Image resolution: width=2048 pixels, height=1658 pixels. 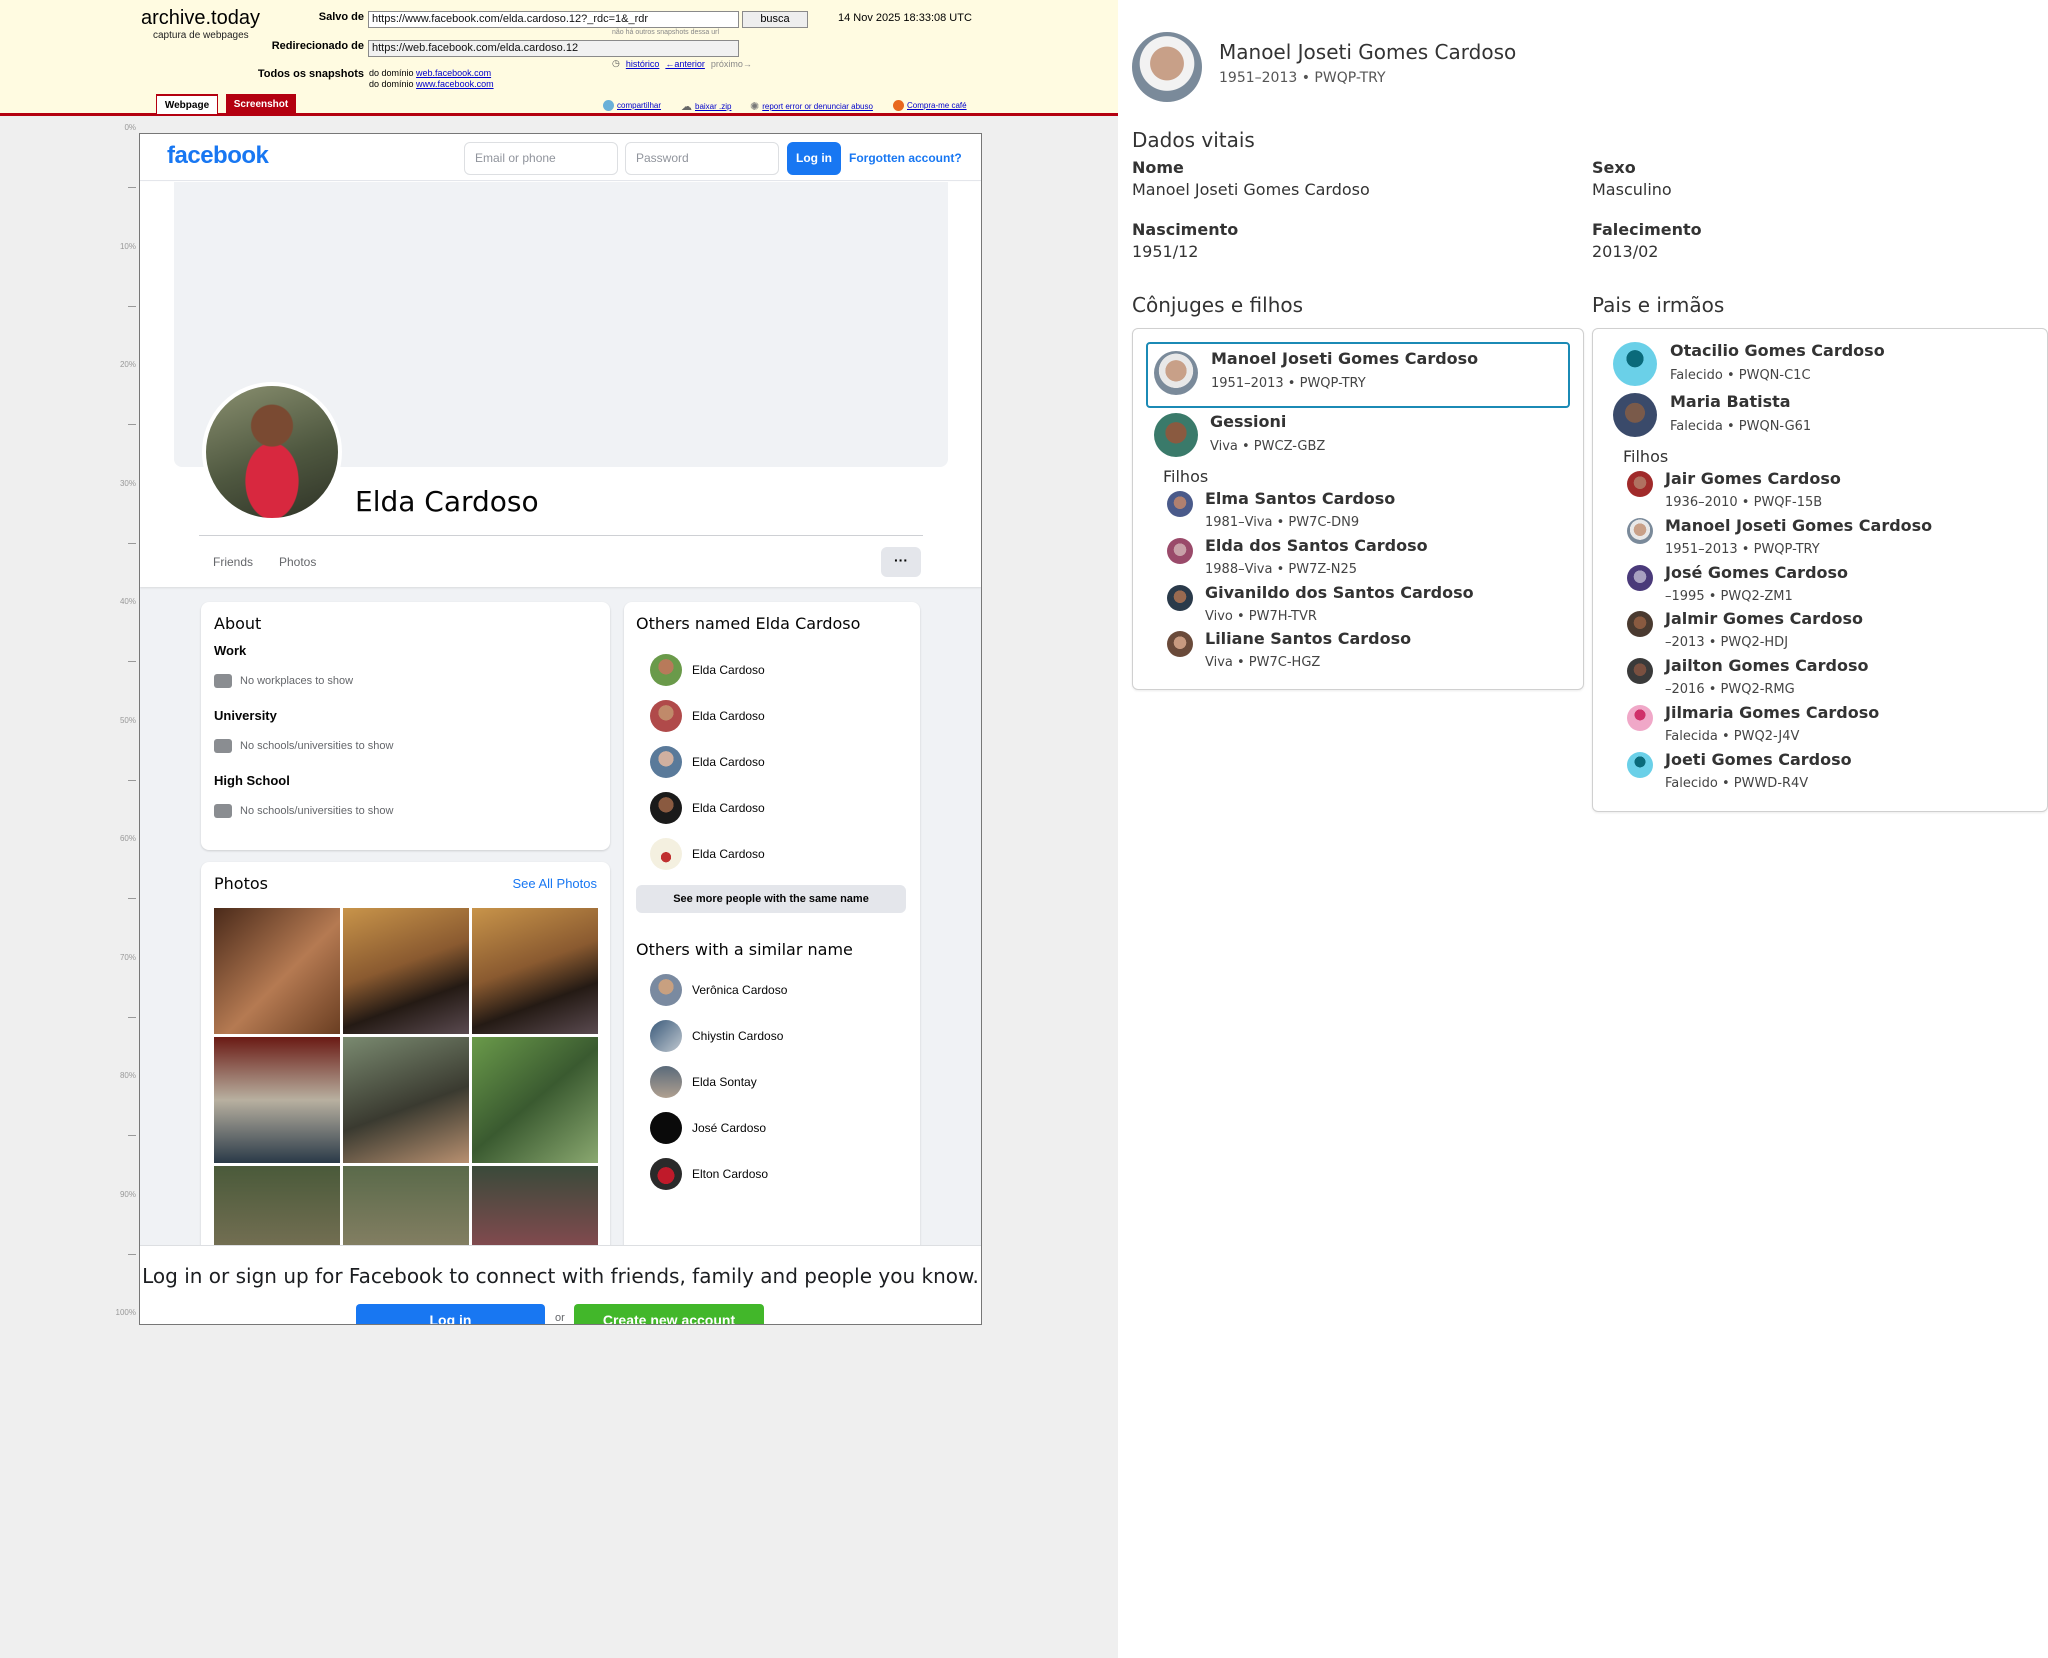 I want to click on similar-name-item: Verônica Cardoso, so click(x=718, y=990).